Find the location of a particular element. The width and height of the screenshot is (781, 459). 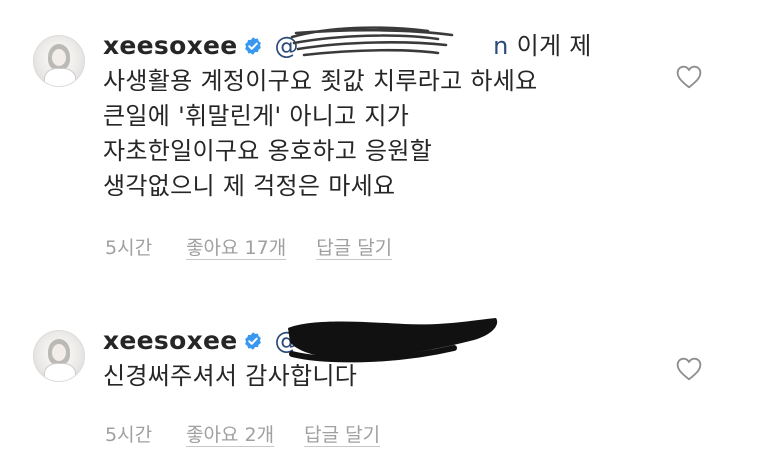

comment-line: 생각없으니 제 걱정은 마세요 is located at coordinates (249, 186).